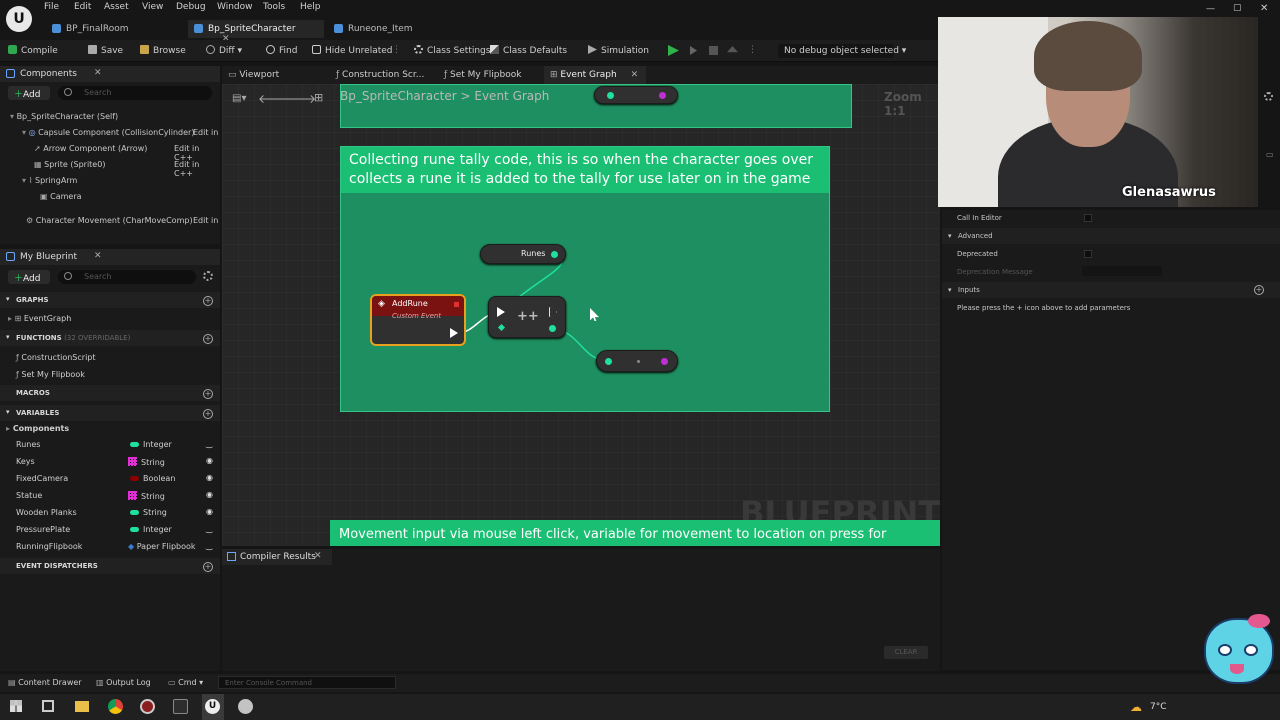 The width and height of the screenshot is (1280, 720). What do you see at coordinates (1088, 218) in the screenshot?
I see `call-in-editor-checkbox` at bounding box center [1088, 218].